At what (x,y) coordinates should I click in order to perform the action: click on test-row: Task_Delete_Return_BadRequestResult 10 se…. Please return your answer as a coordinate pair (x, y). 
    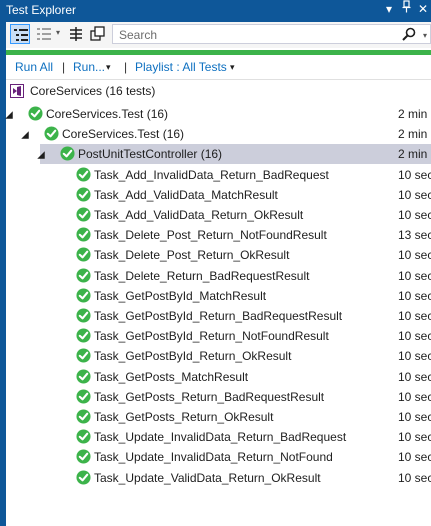
    Looking at the image, I should click on (218, 276).